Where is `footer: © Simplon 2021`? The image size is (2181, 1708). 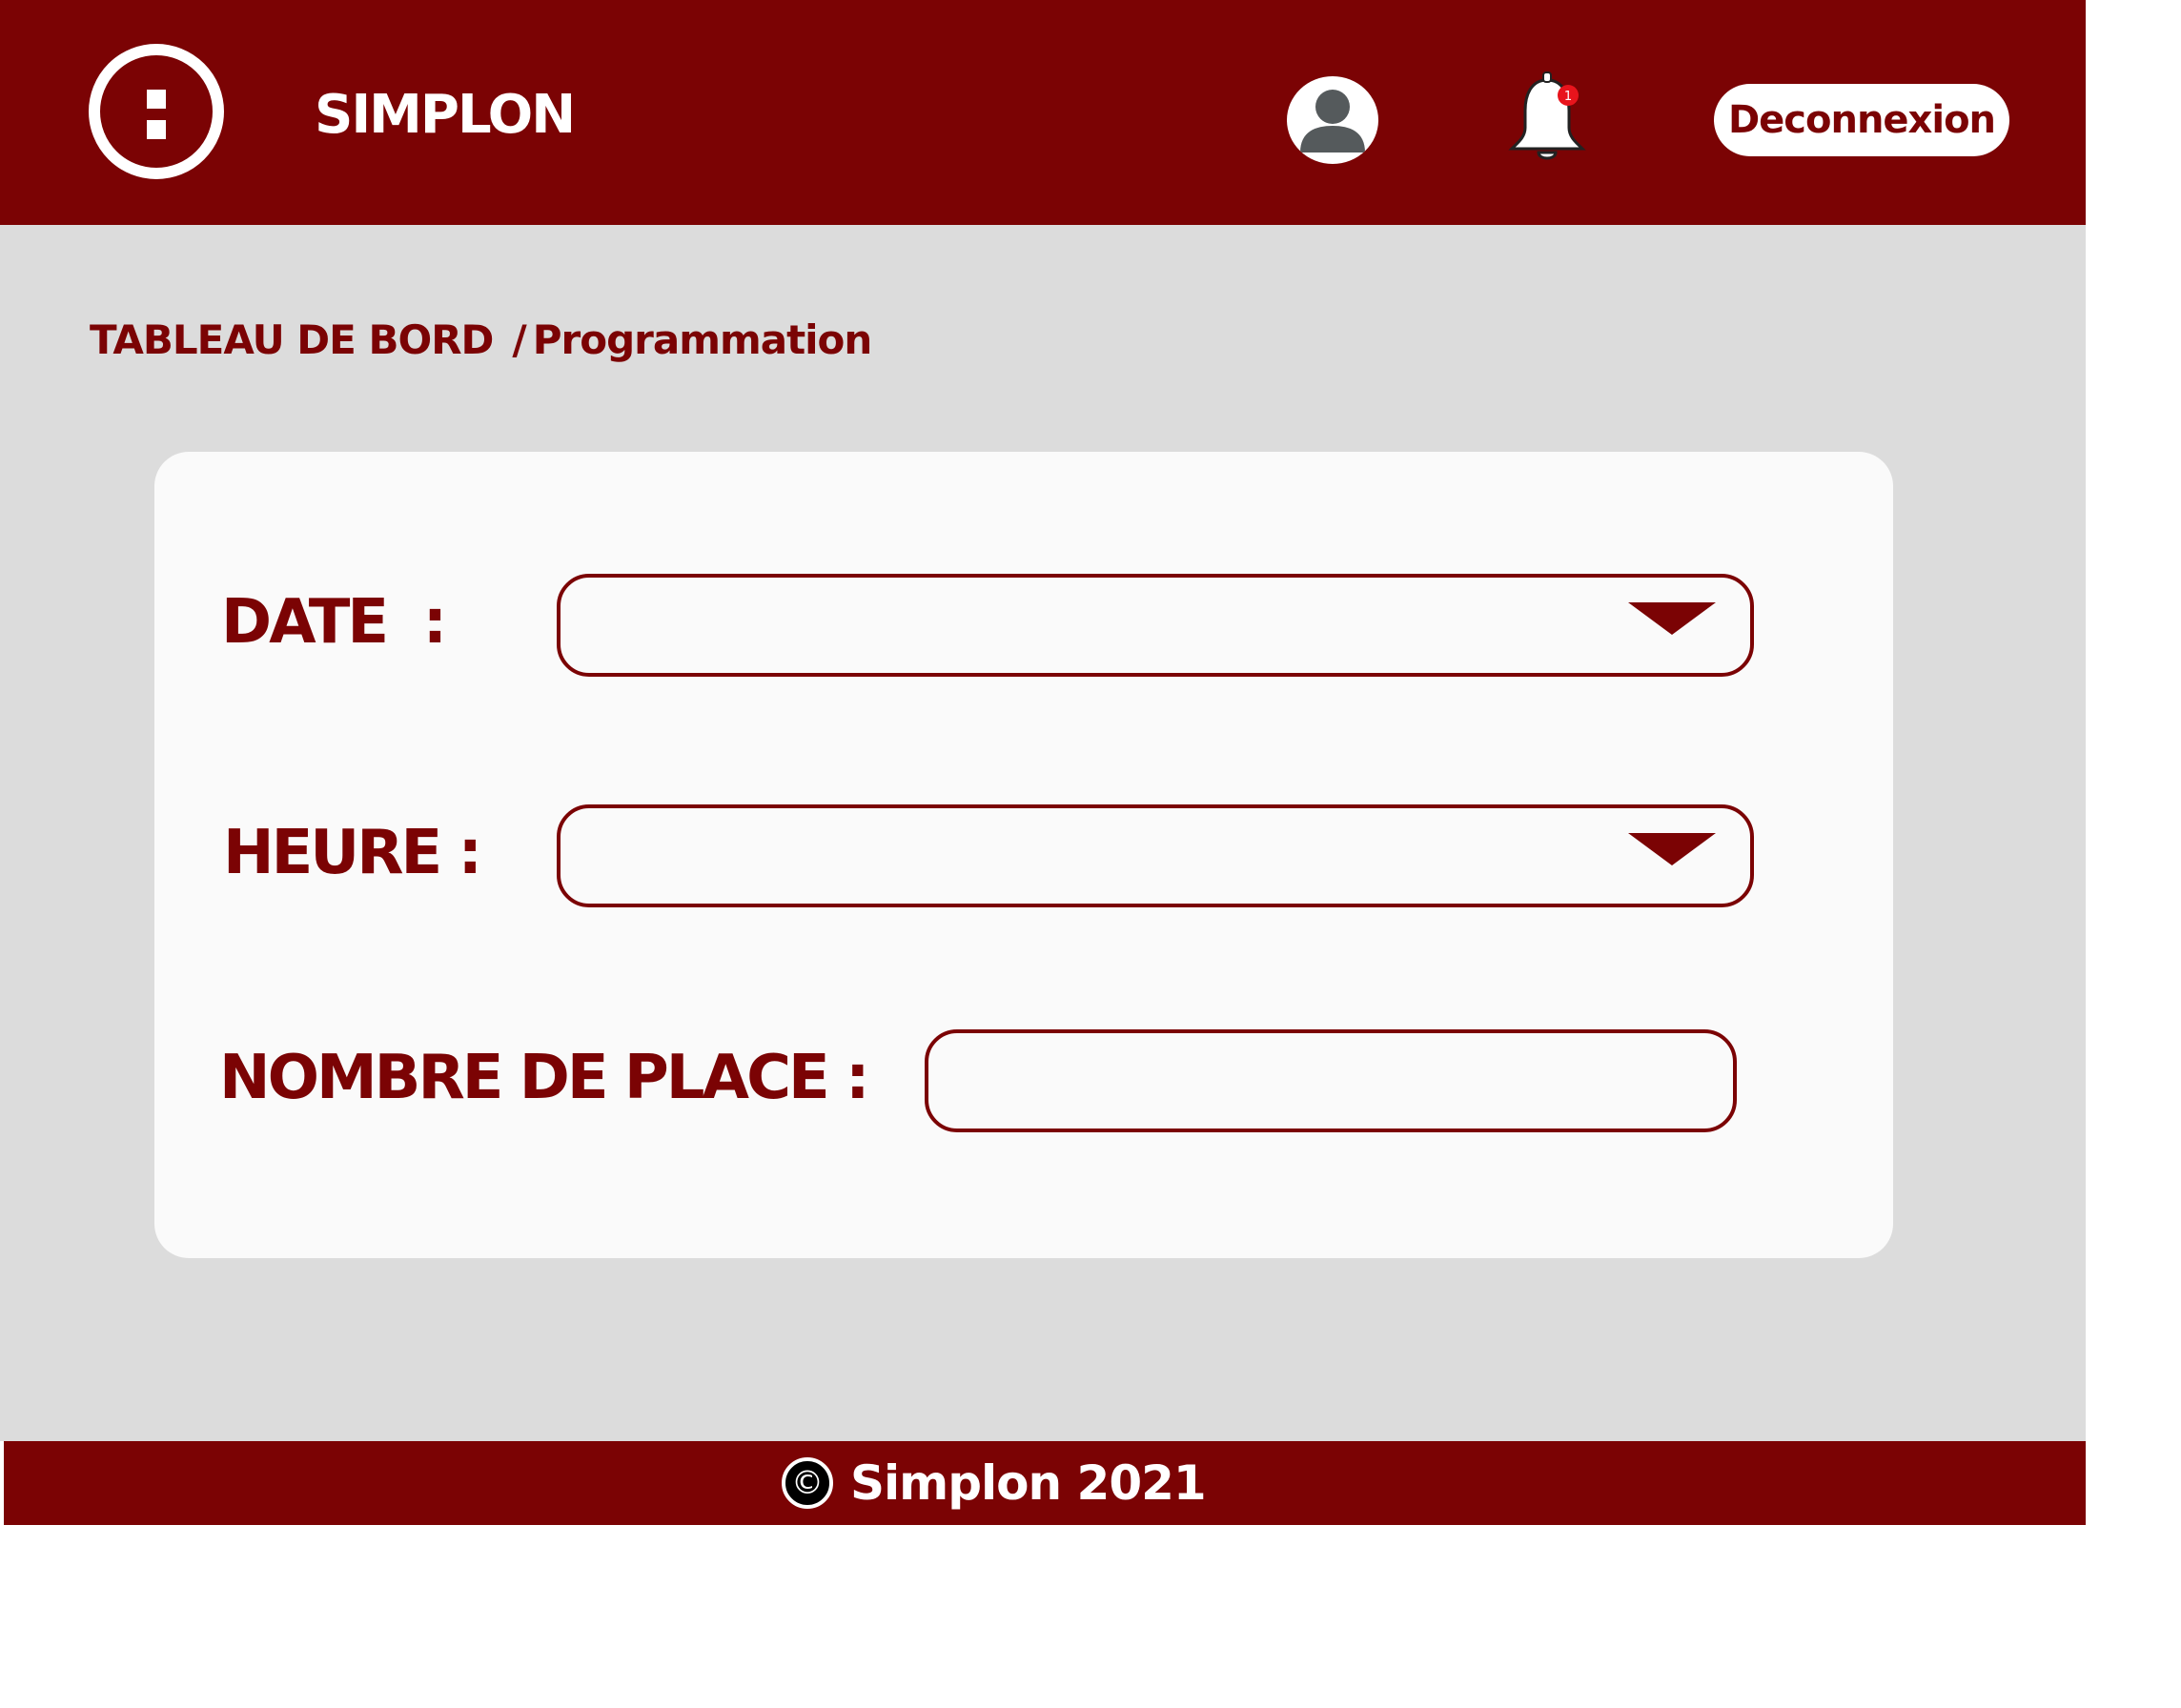
footer: © Simplon 2021 is located at coordinates (1045, 1483).